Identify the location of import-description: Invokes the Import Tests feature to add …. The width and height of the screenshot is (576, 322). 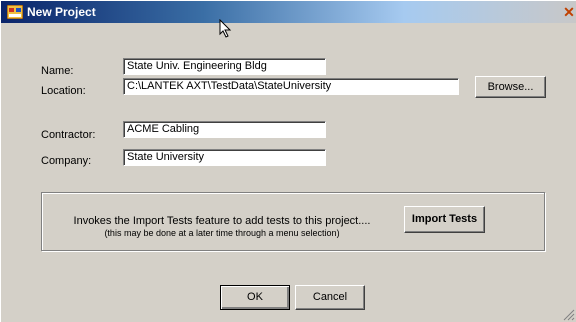
(222, 221).